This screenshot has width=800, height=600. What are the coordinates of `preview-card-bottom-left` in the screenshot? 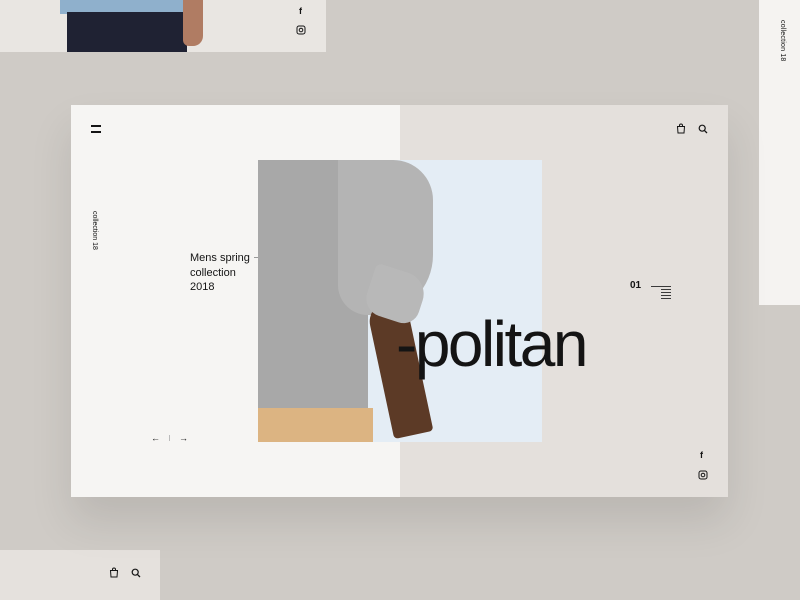 It's located at (80, 575).